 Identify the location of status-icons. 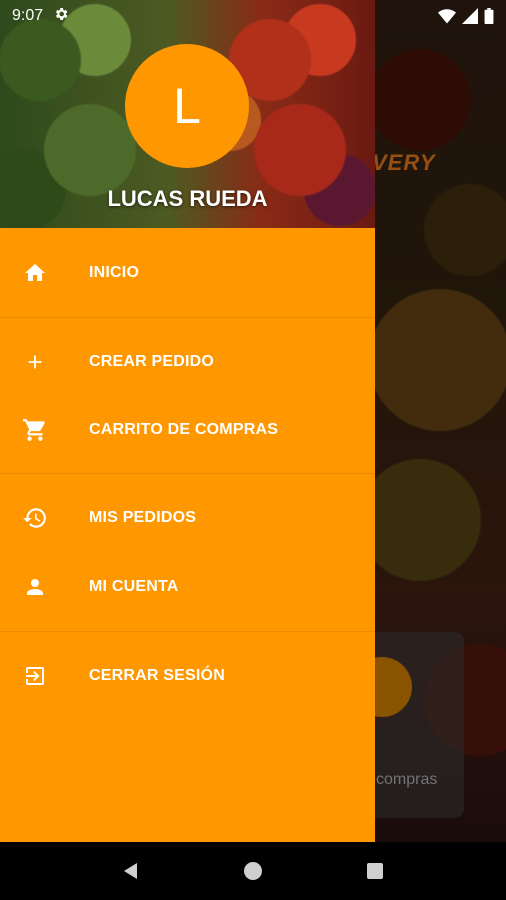
(466, 16).